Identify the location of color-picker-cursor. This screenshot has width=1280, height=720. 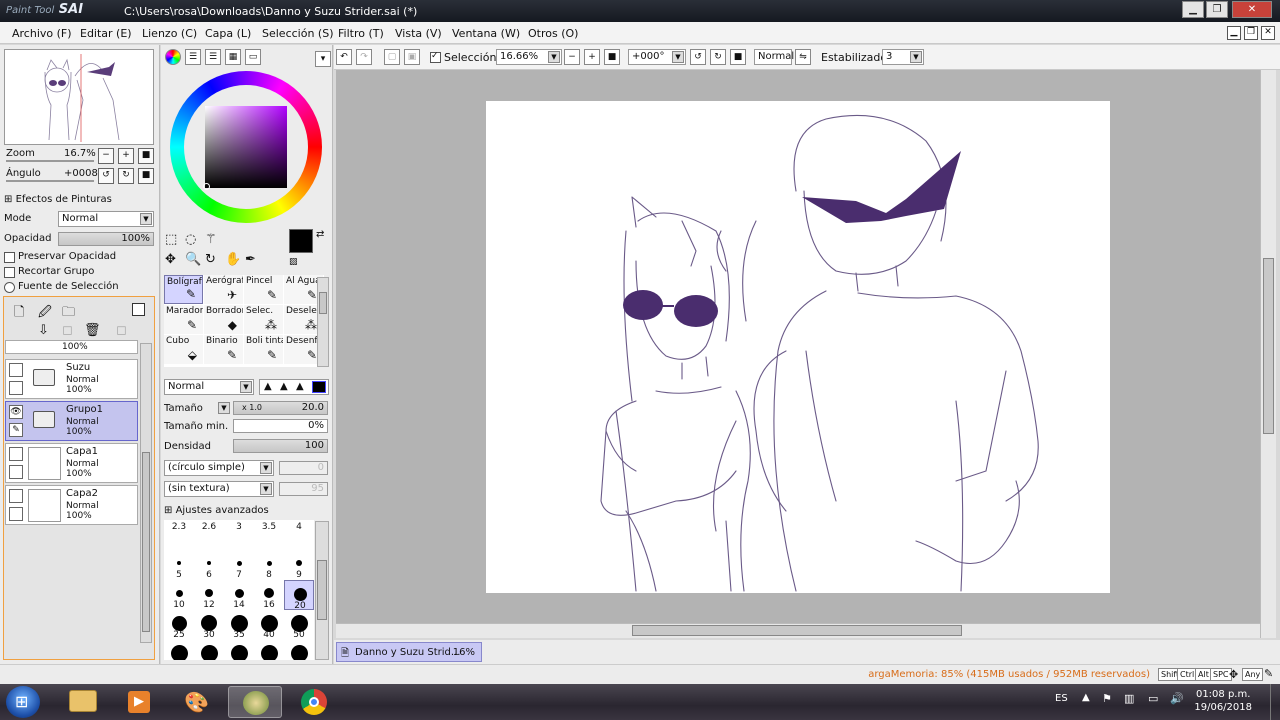
(206, 186).